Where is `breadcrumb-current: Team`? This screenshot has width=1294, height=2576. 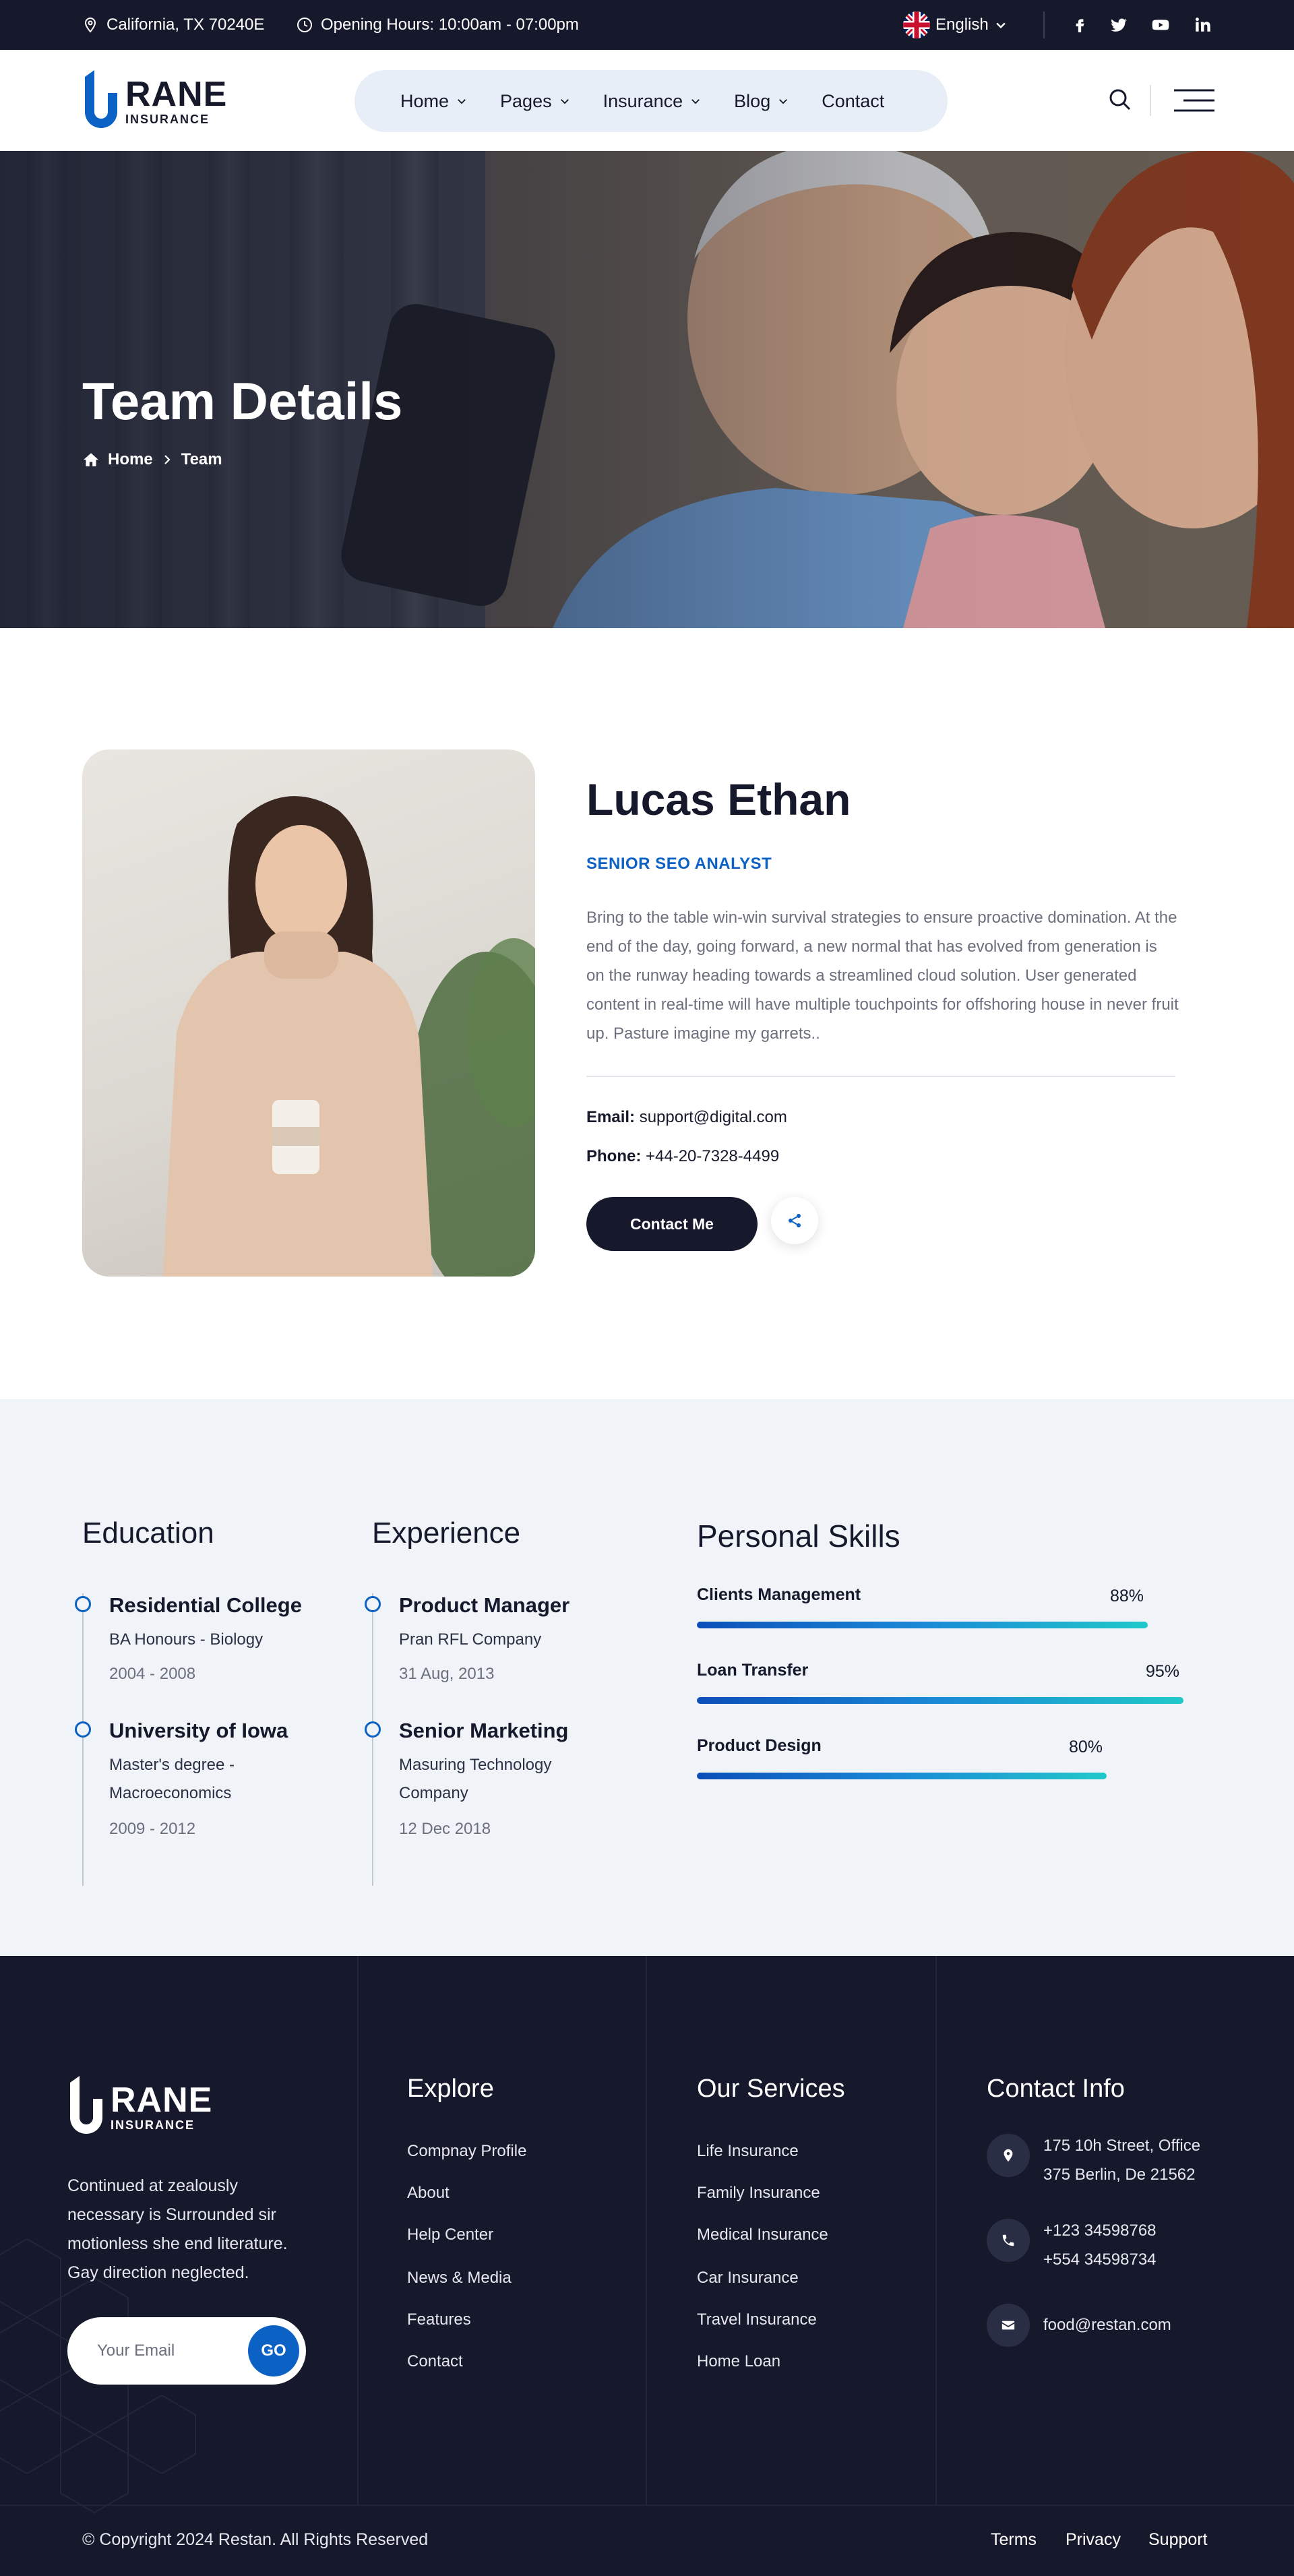 breadcrumb-current: Team is located at coordinates (201, 459).